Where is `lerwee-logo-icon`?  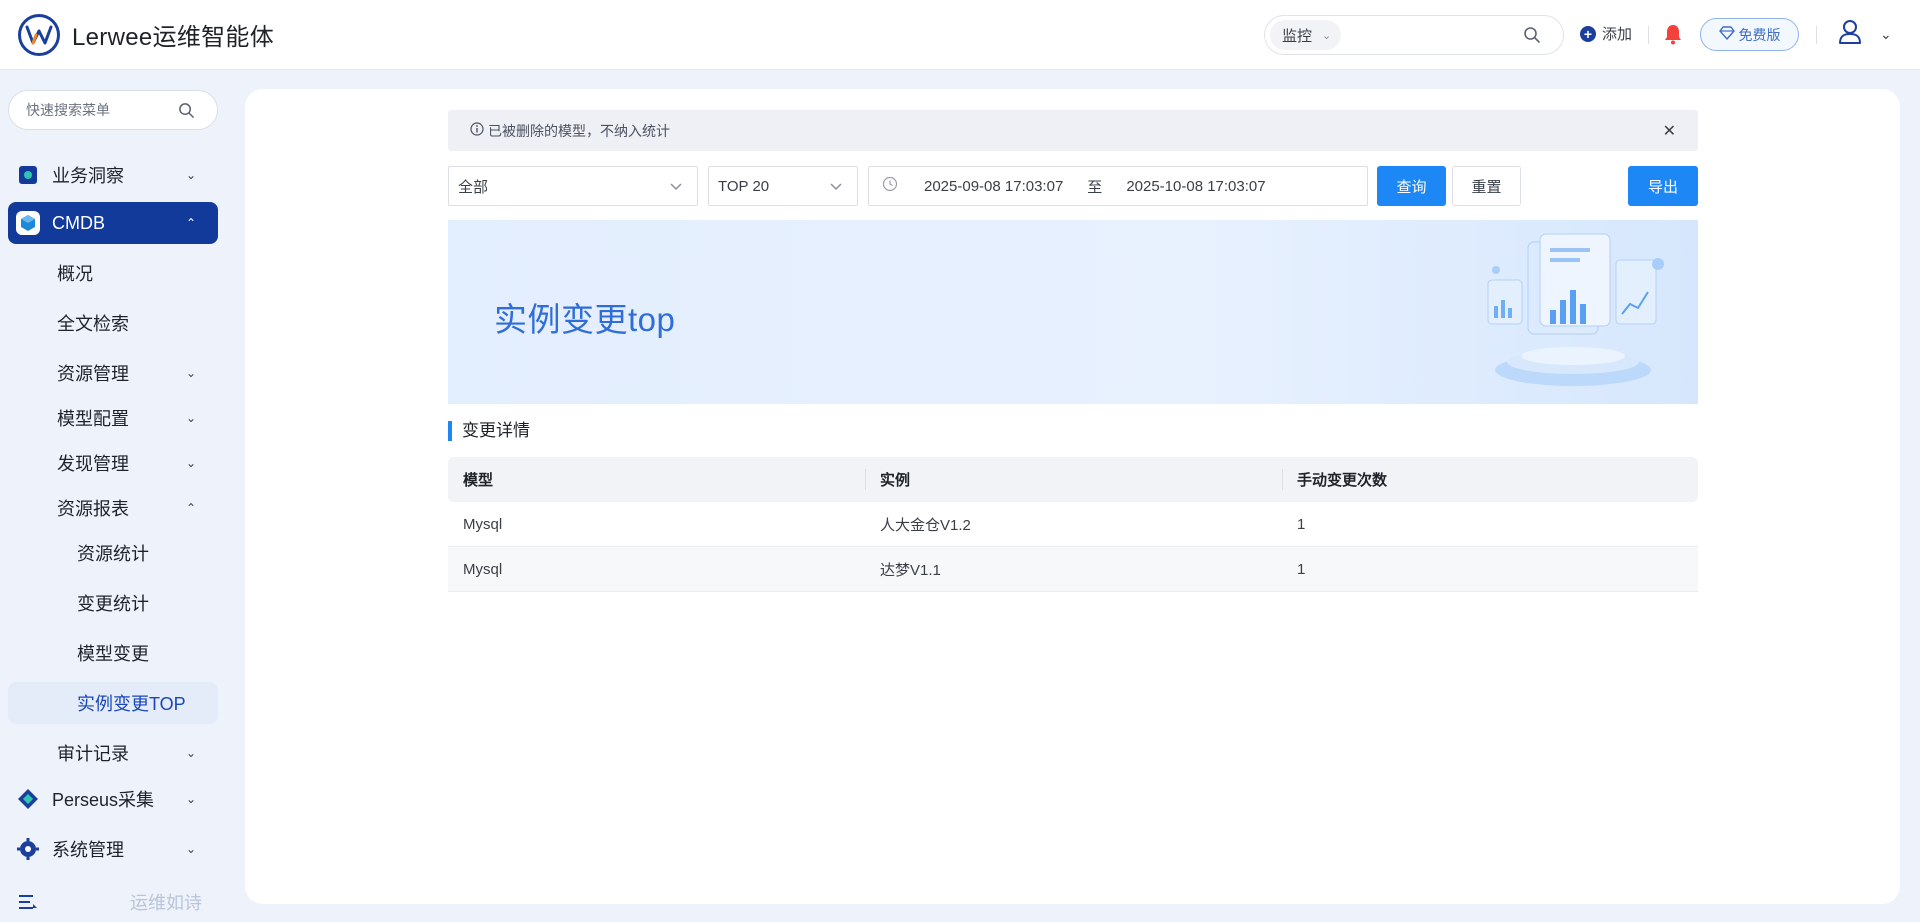 lerwee-logo-icon is located at coordinates (39, 34).